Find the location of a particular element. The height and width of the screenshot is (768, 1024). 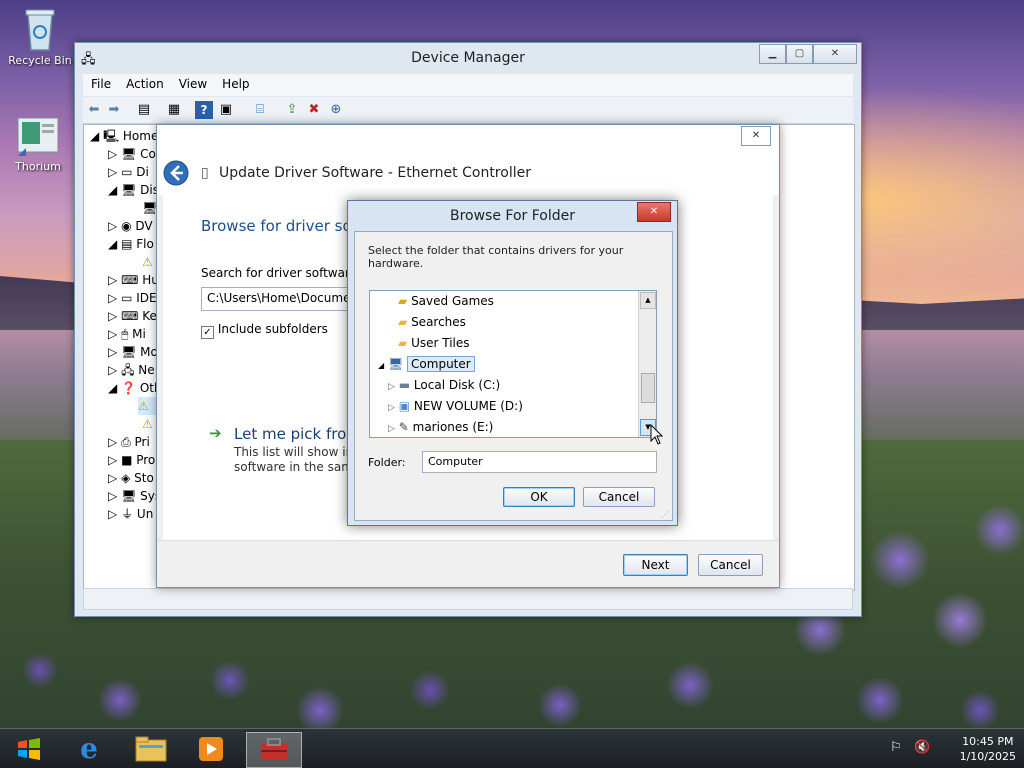

desktop-icon-thorium: Thorium is located at coordinates (38, 144).